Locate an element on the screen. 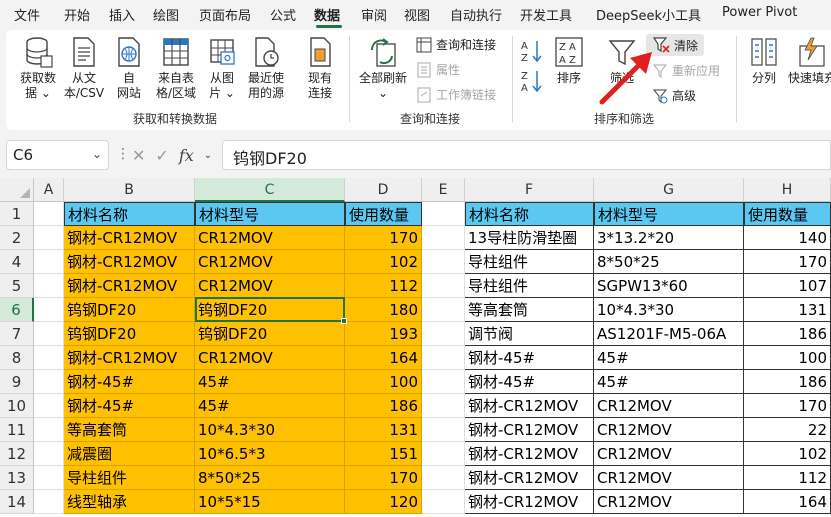  table2-cell: 等高套筒 is located at coordinates (529, 310).